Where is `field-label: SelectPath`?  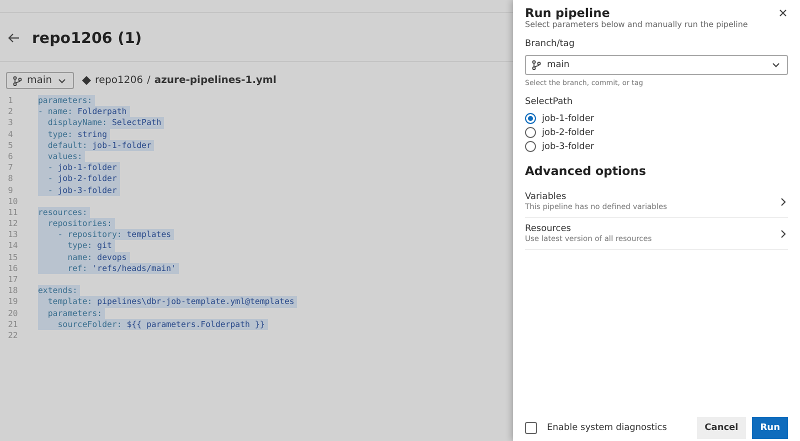 field-label: SelectPath is located at coordinates (549, 102).